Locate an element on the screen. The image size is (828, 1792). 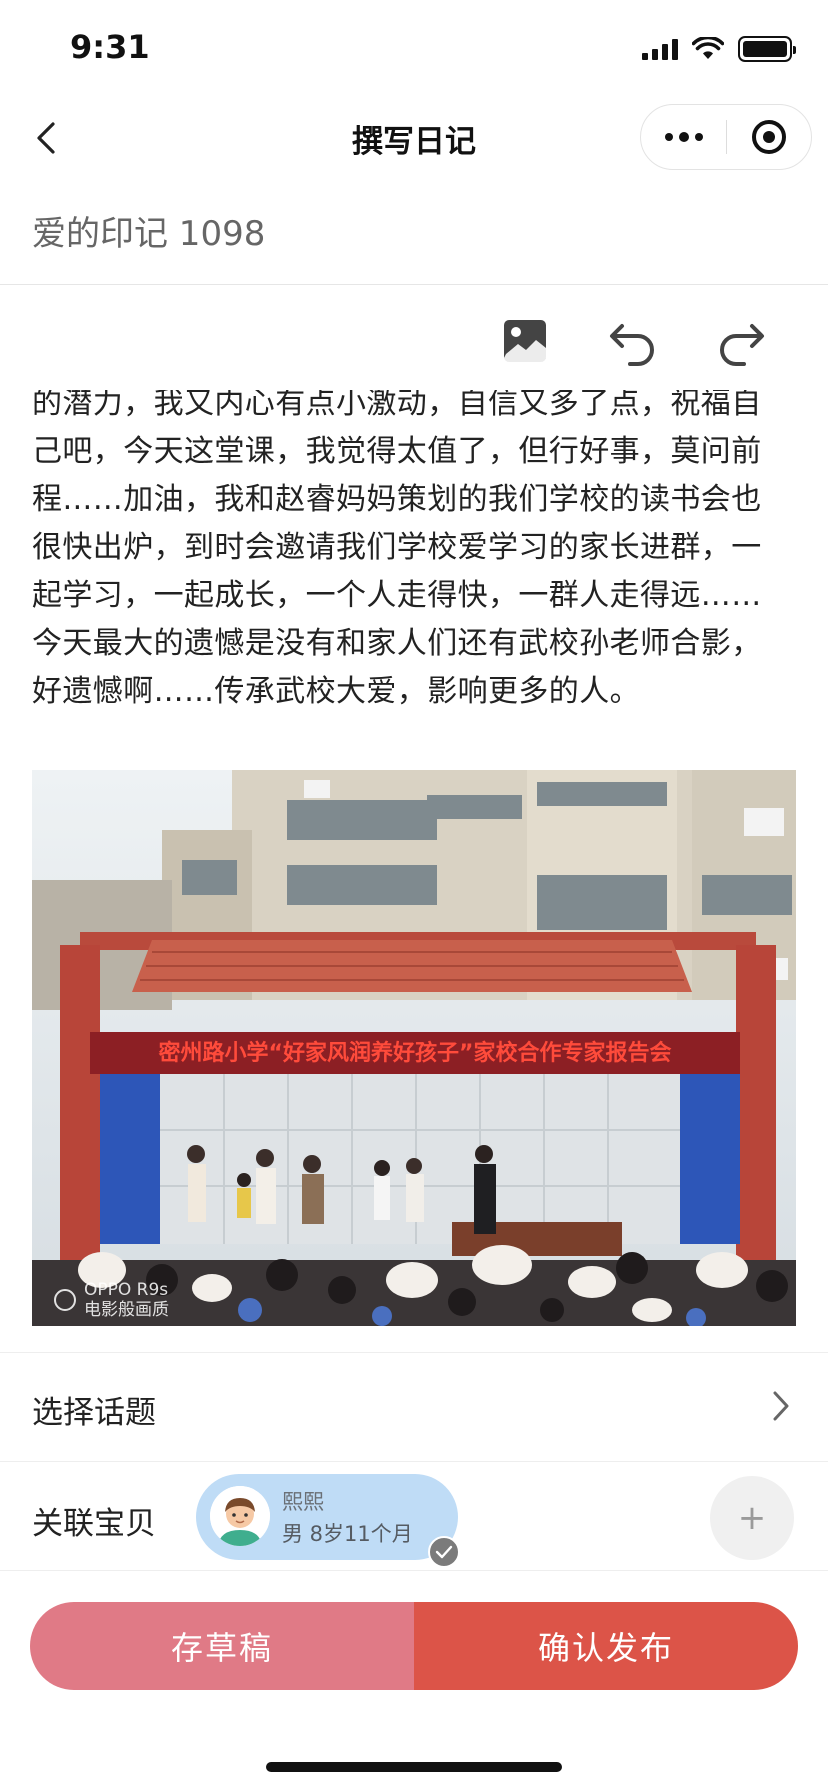
baby-info: 男 8岁11个月 is located at coordinates (347, 1534).